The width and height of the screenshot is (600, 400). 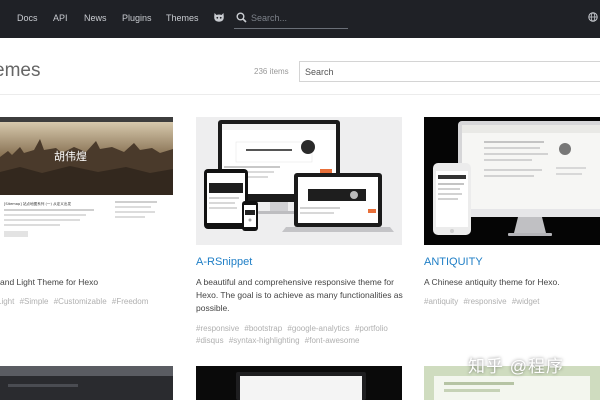 What do you see at coordinates (264, 340) in the screenshot?
I see `tag-link: #syntax-highlighting` at bounding box center [264, 340].